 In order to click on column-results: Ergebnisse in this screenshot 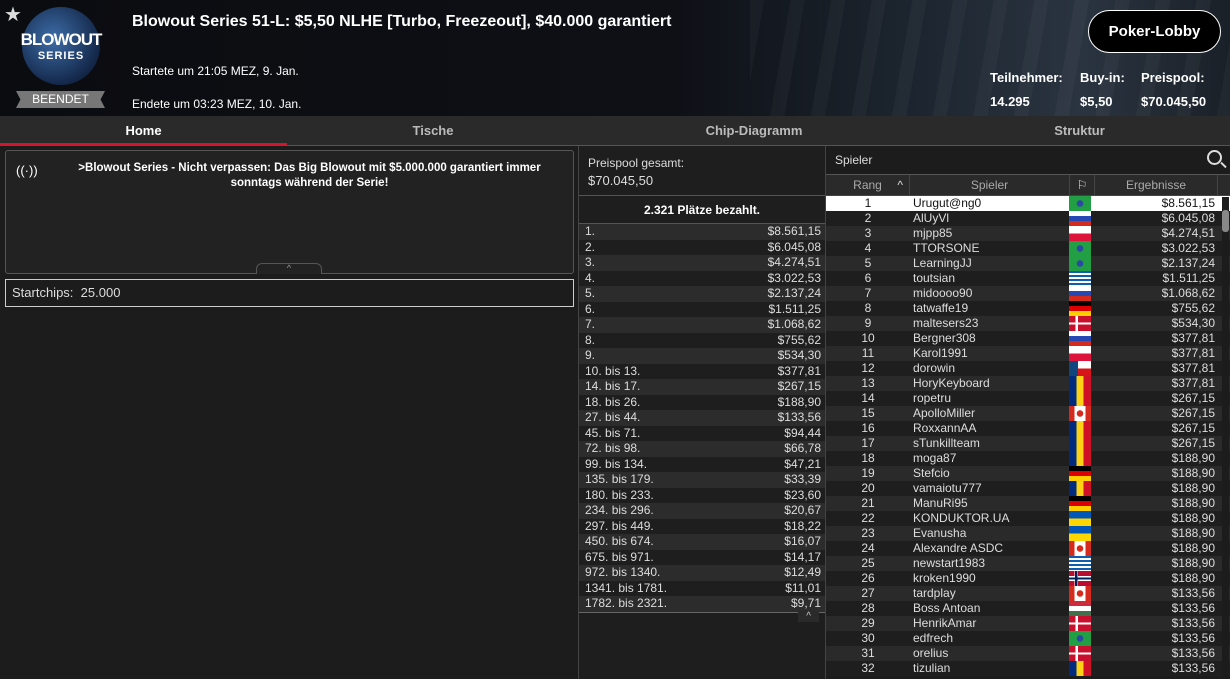, I will do `click(1156, 185)`.